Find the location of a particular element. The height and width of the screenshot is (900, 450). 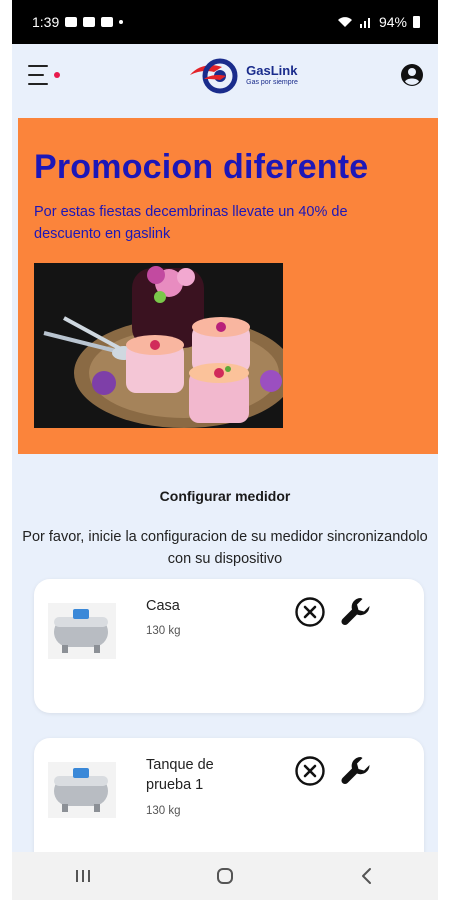

logo-name: GasLink is located at coordinates (272, 70).